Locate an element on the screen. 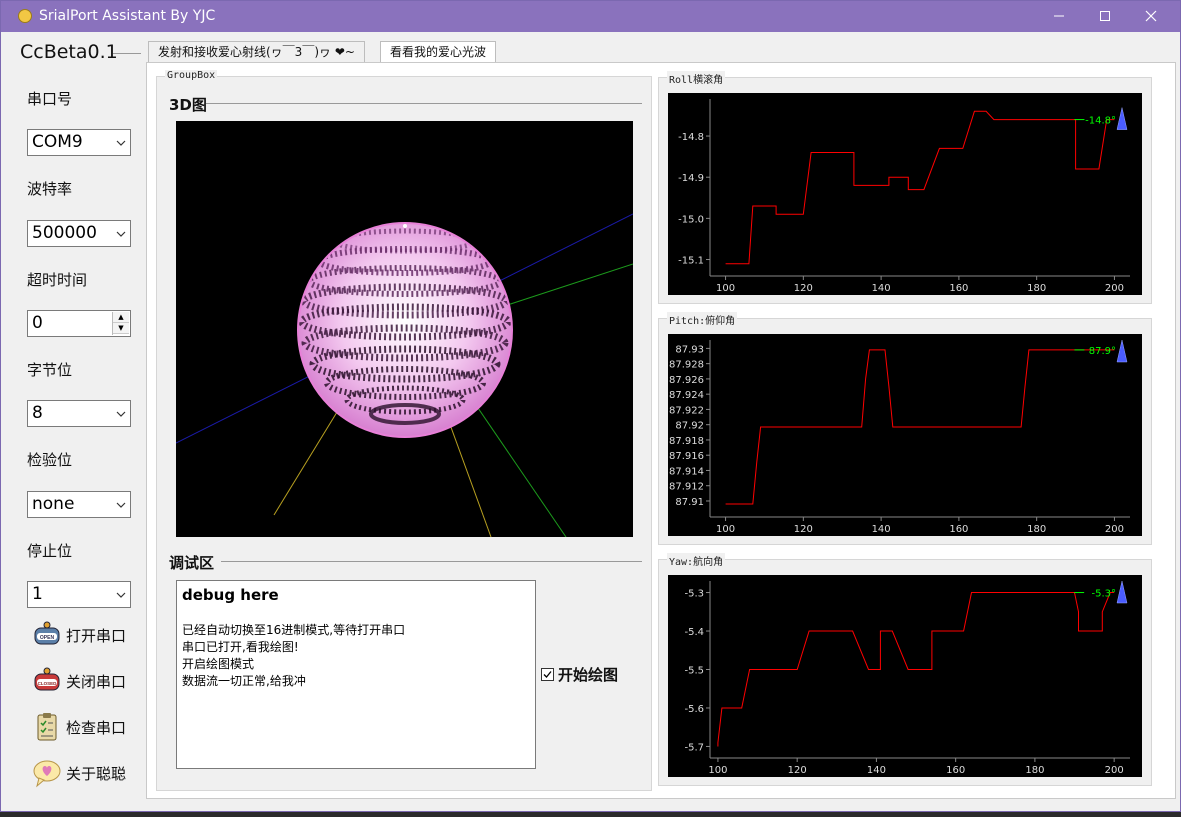 This screenshot has height=817, width=1181. check-port-label: 检查串口 is located at coordinates (96, 728).